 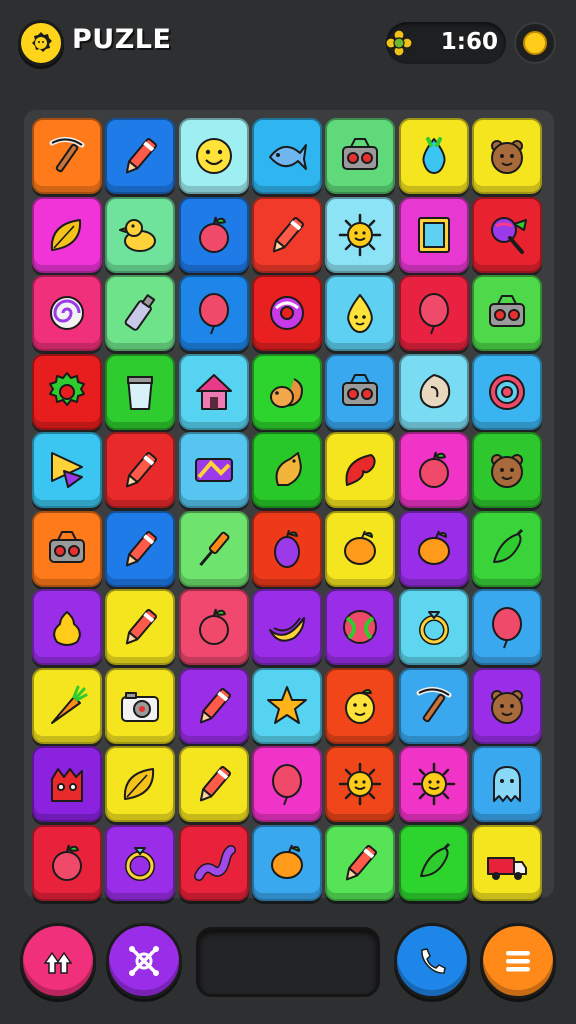 What do you see at coordinates (69, 704) in the screenshot?
I see `carrot-icon` at bounding box center [69, 704].